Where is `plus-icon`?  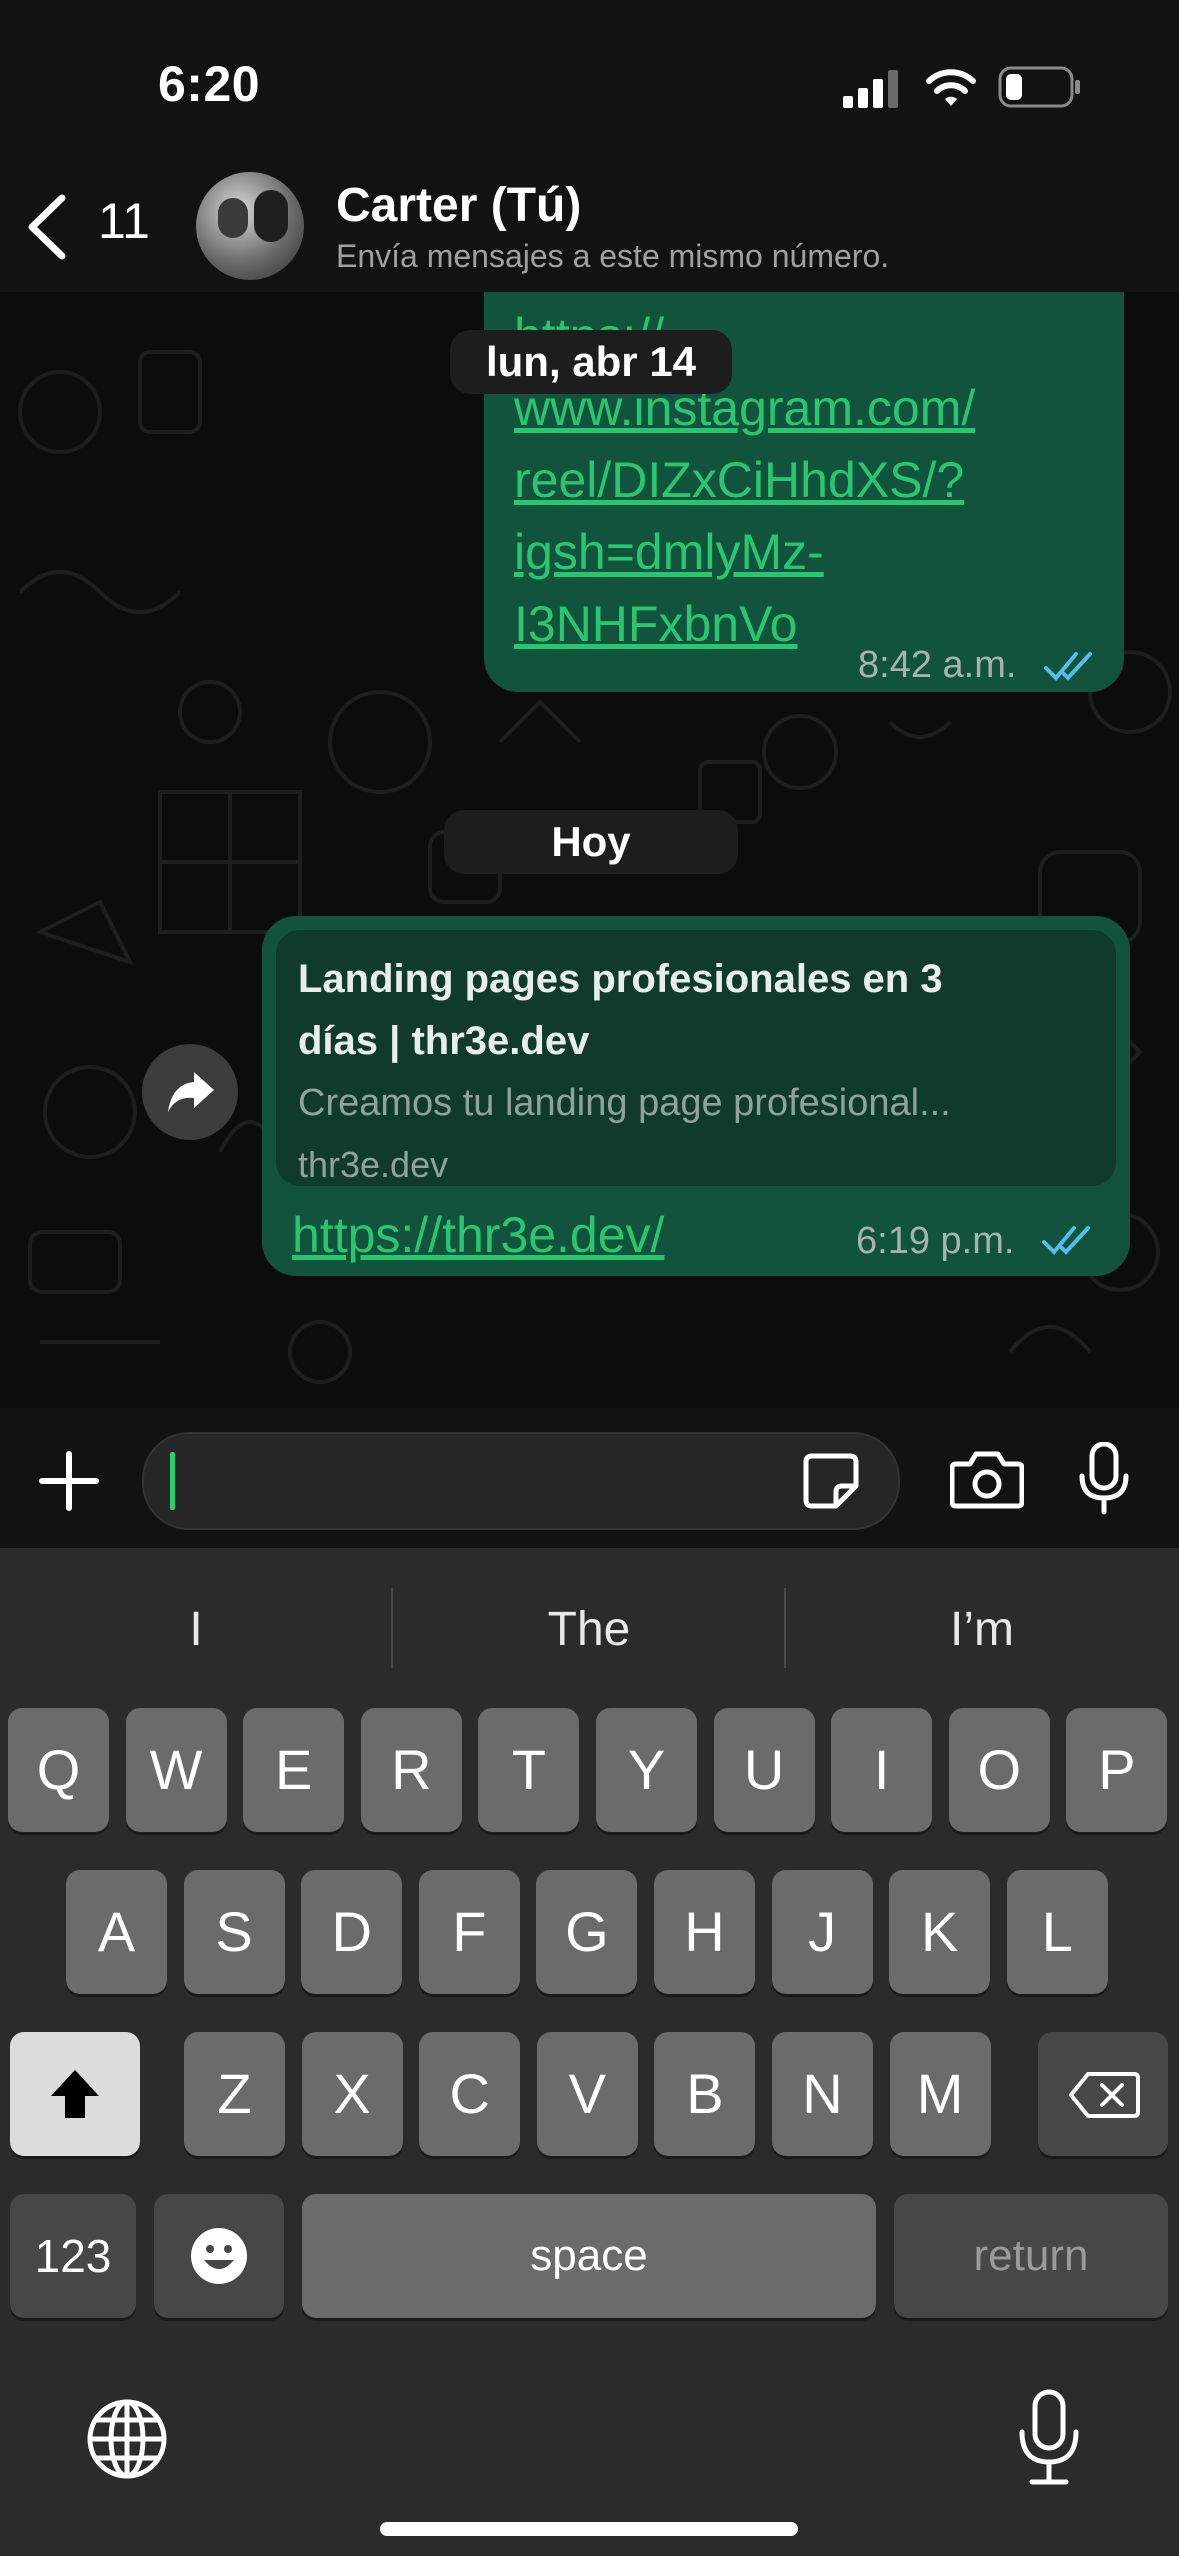 plus-icon is located at coordinates (69, 1481).